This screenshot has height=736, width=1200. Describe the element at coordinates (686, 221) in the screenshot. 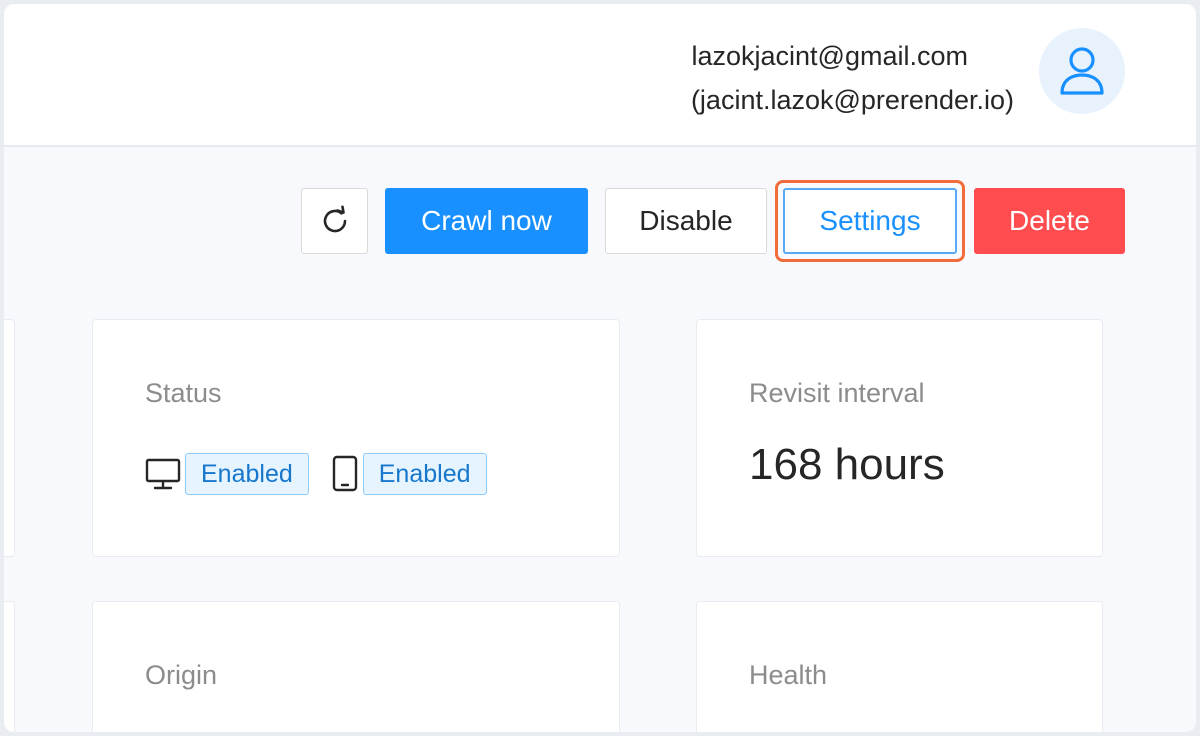

I see `disable-button: Disable` at that location.